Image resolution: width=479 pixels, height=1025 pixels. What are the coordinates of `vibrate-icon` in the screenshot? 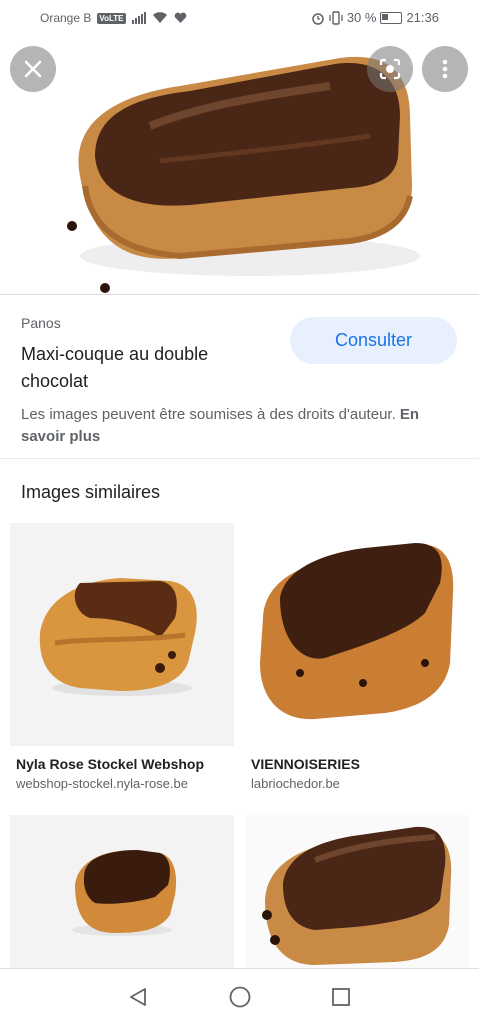 It's located at (336, 17).